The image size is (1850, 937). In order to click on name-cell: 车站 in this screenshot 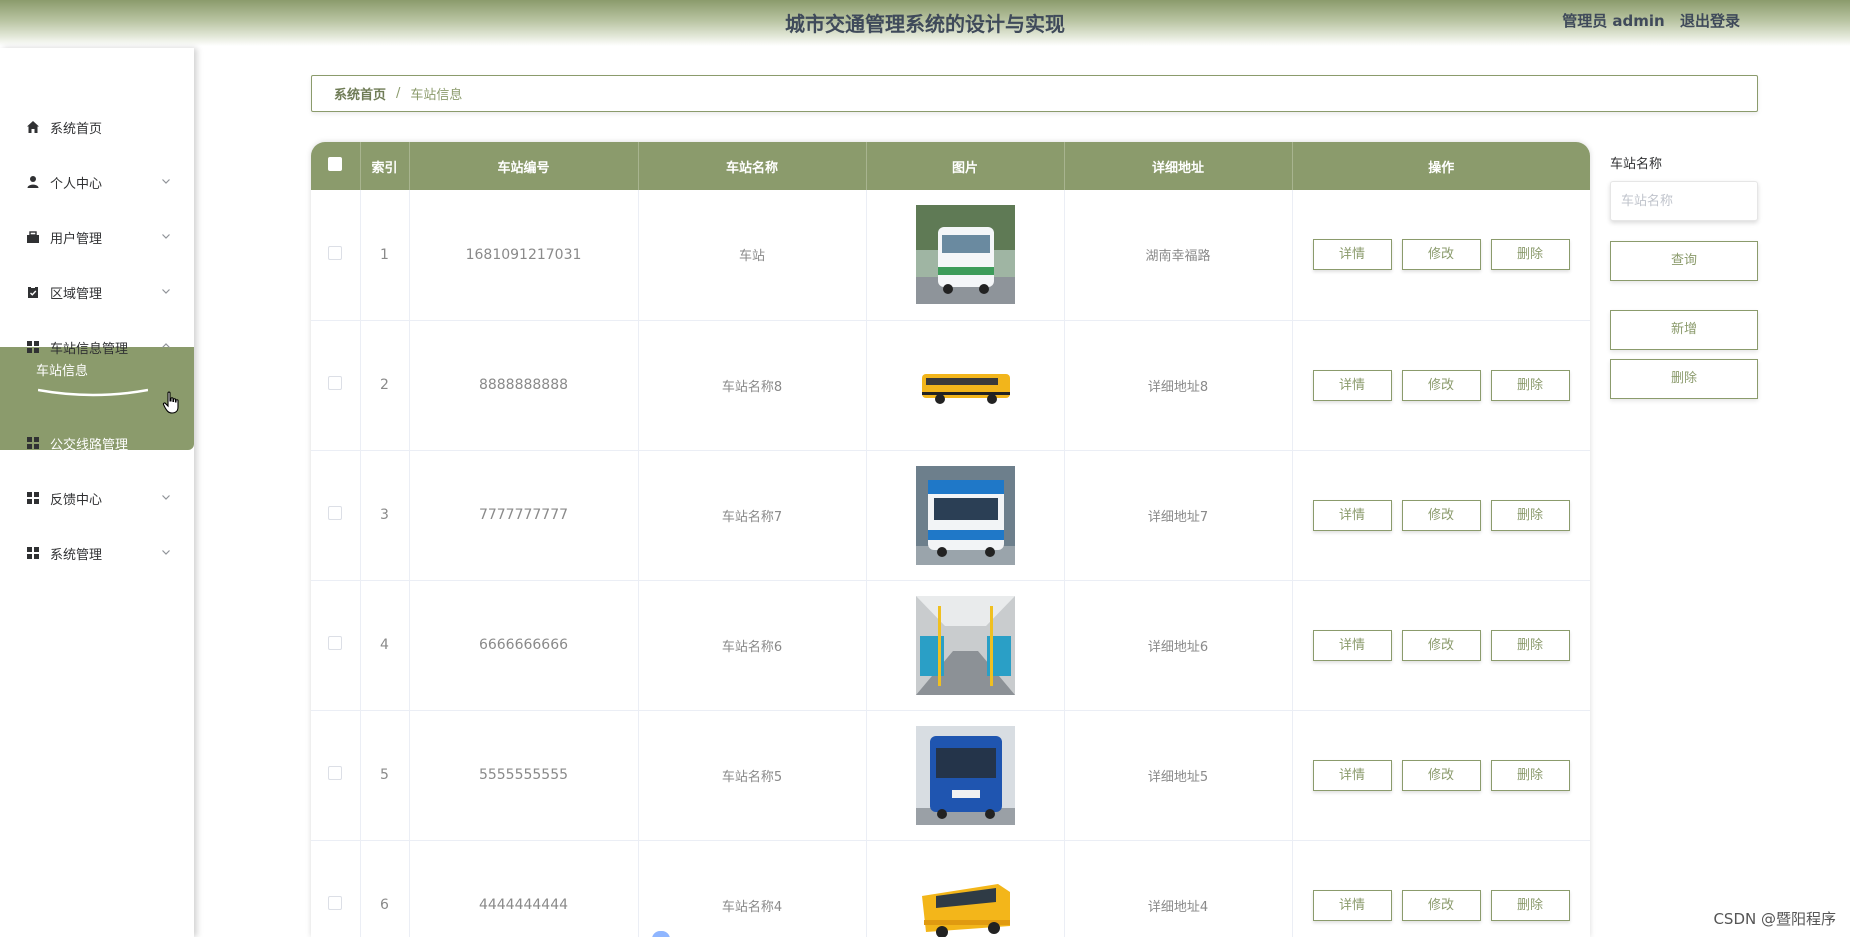, I will do `click(752, 255)`.